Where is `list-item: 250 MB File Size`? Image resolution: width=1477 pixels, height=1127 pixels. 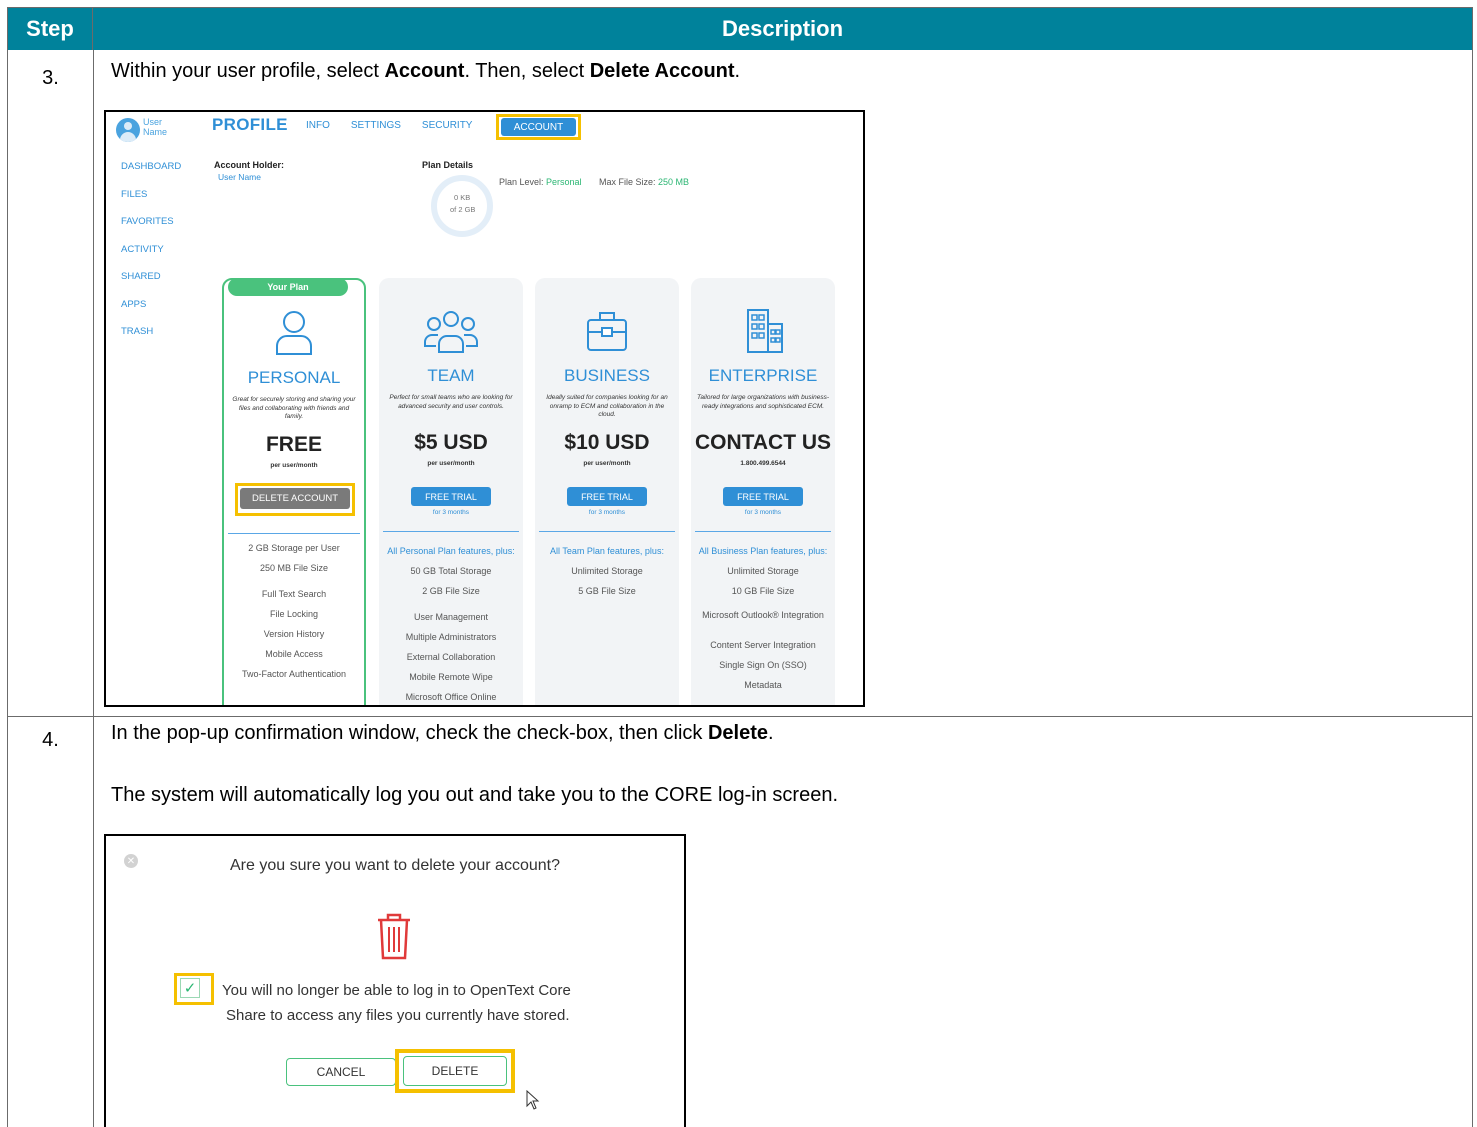
list-item: 250 MB File Size is located at coordinates (294, 568).